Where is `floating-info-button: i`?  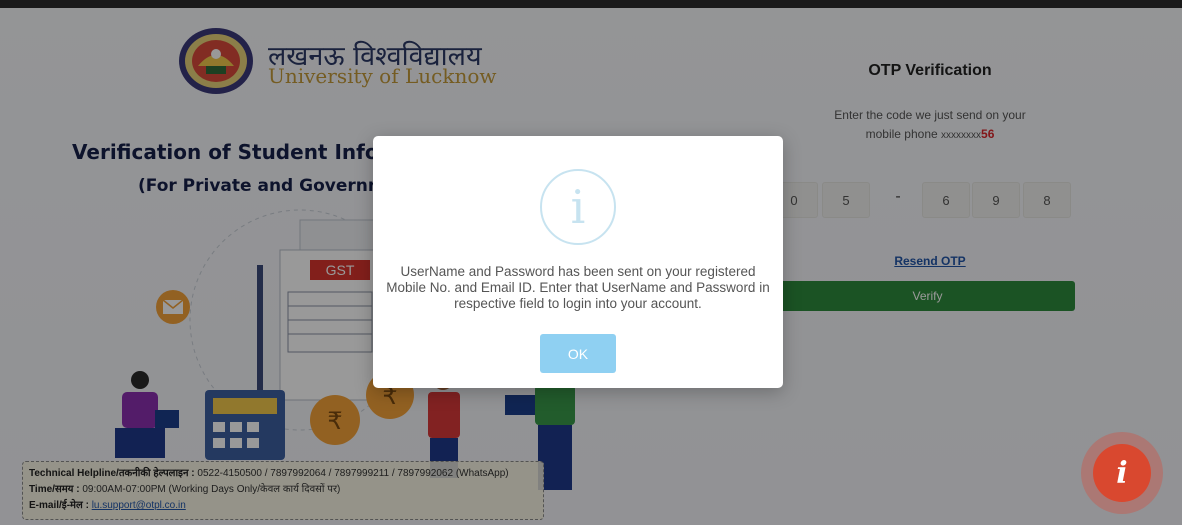 floating-info-button: i is located at coordinates (1122, 473).